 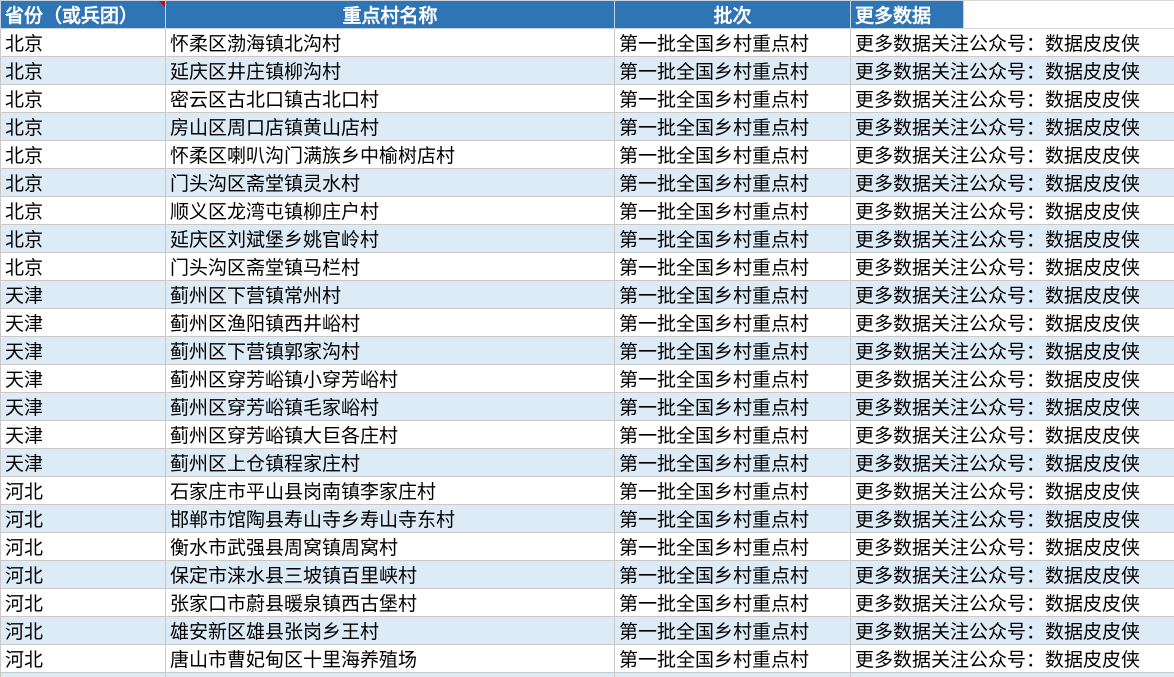 What do you see at coordinates (907, 14) in the screenshot?
I see `header-more: 更多数据` at bounding box center [907, 14].